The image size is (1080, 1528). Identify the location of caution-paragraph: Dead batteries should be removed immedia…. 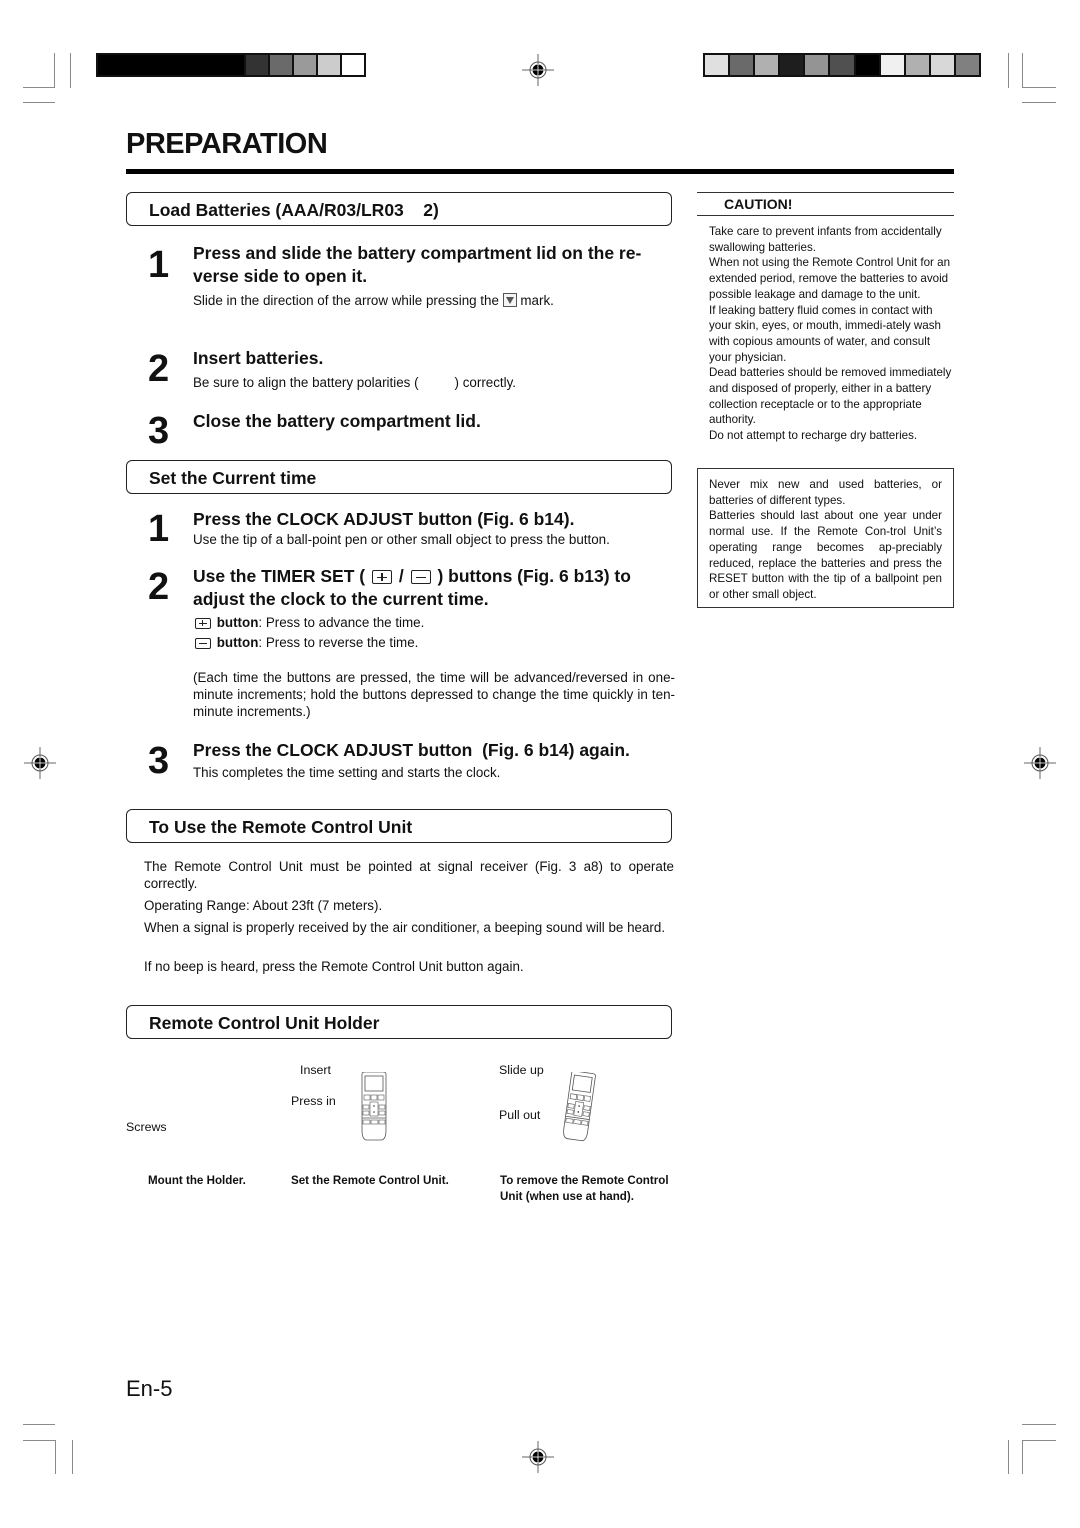
(830, 396).